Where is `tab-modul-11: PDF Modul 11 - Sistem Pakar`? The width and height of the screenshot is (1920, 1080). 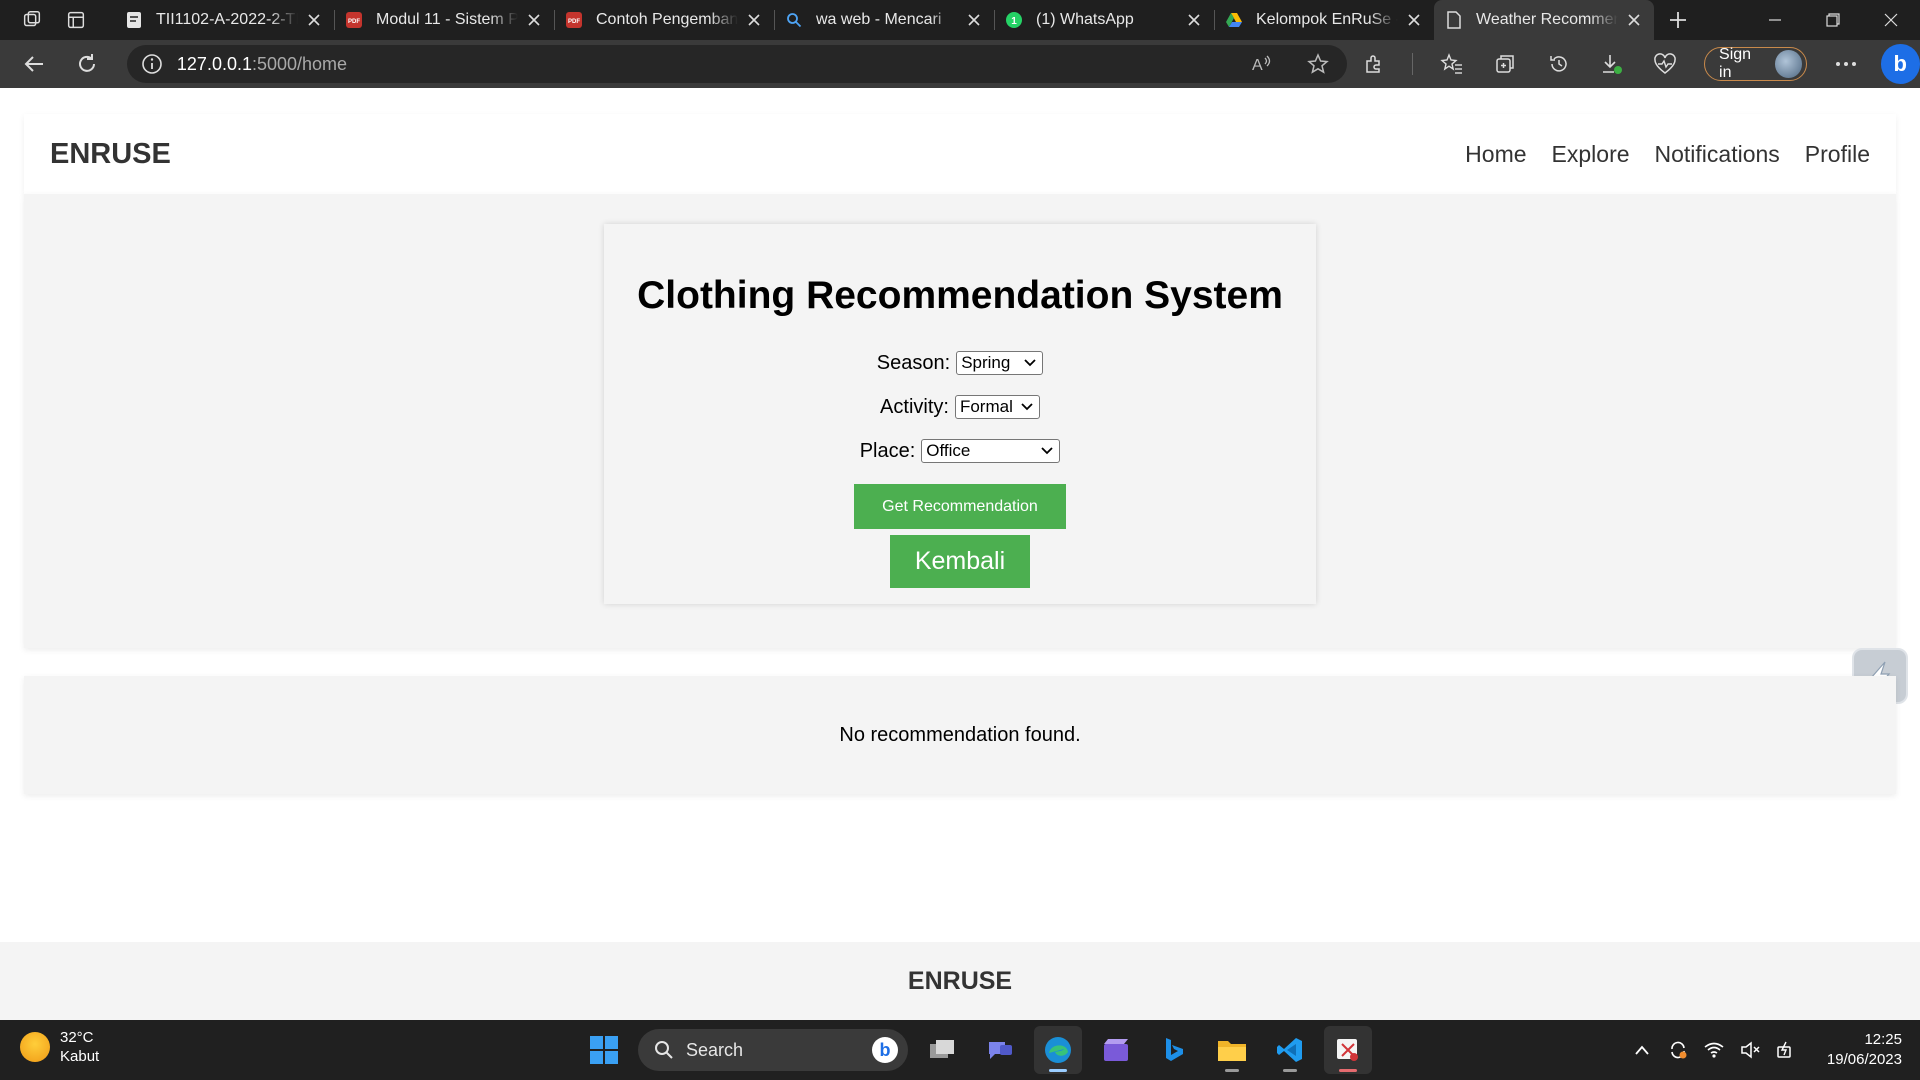 tab-modul-11: PDF Modul 11 - Sistem Pakar is located at coordinates (444, 20).